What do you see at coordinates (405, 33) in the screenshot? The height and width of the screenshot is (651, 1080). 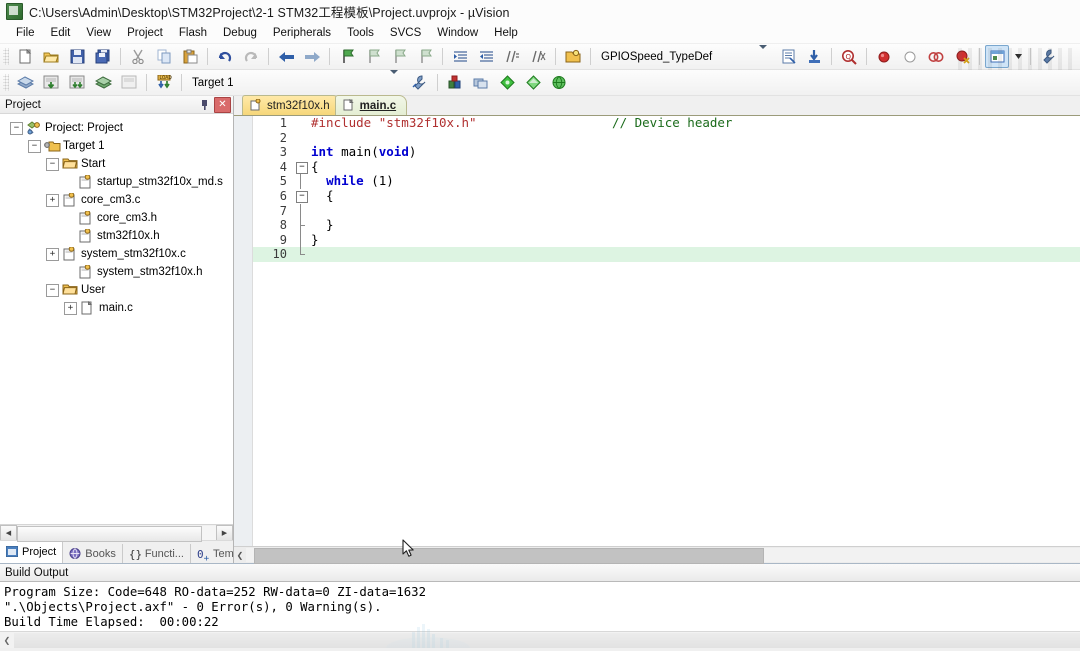 I see `menu-svcs: SVCS` at bounding box center [405, 33].